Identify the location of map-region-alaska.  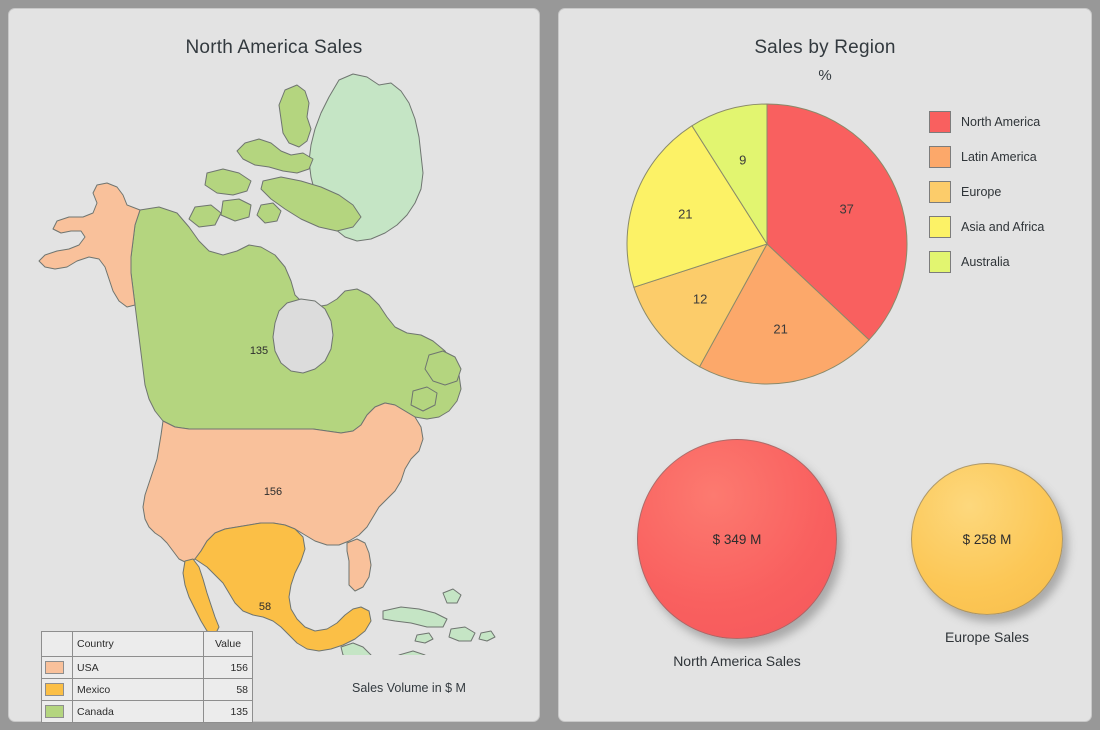
(89, 245).